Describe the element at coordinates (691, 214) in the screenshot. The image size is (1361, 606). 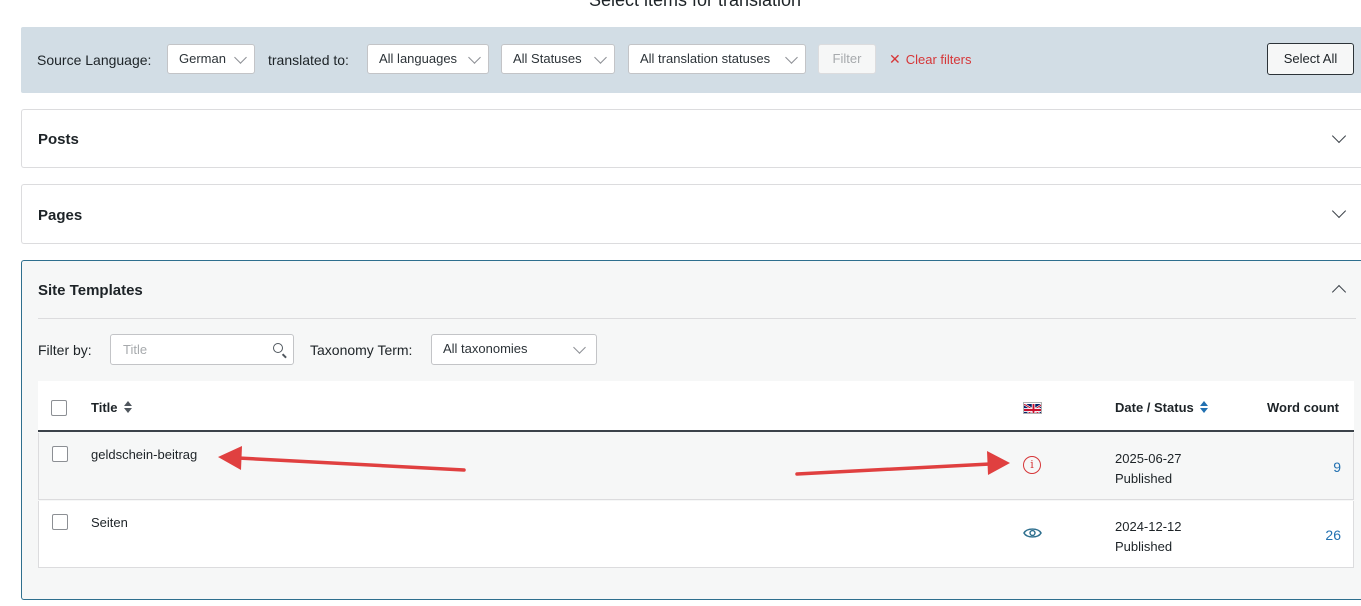
I see `panel-pages: Pages` at that location.